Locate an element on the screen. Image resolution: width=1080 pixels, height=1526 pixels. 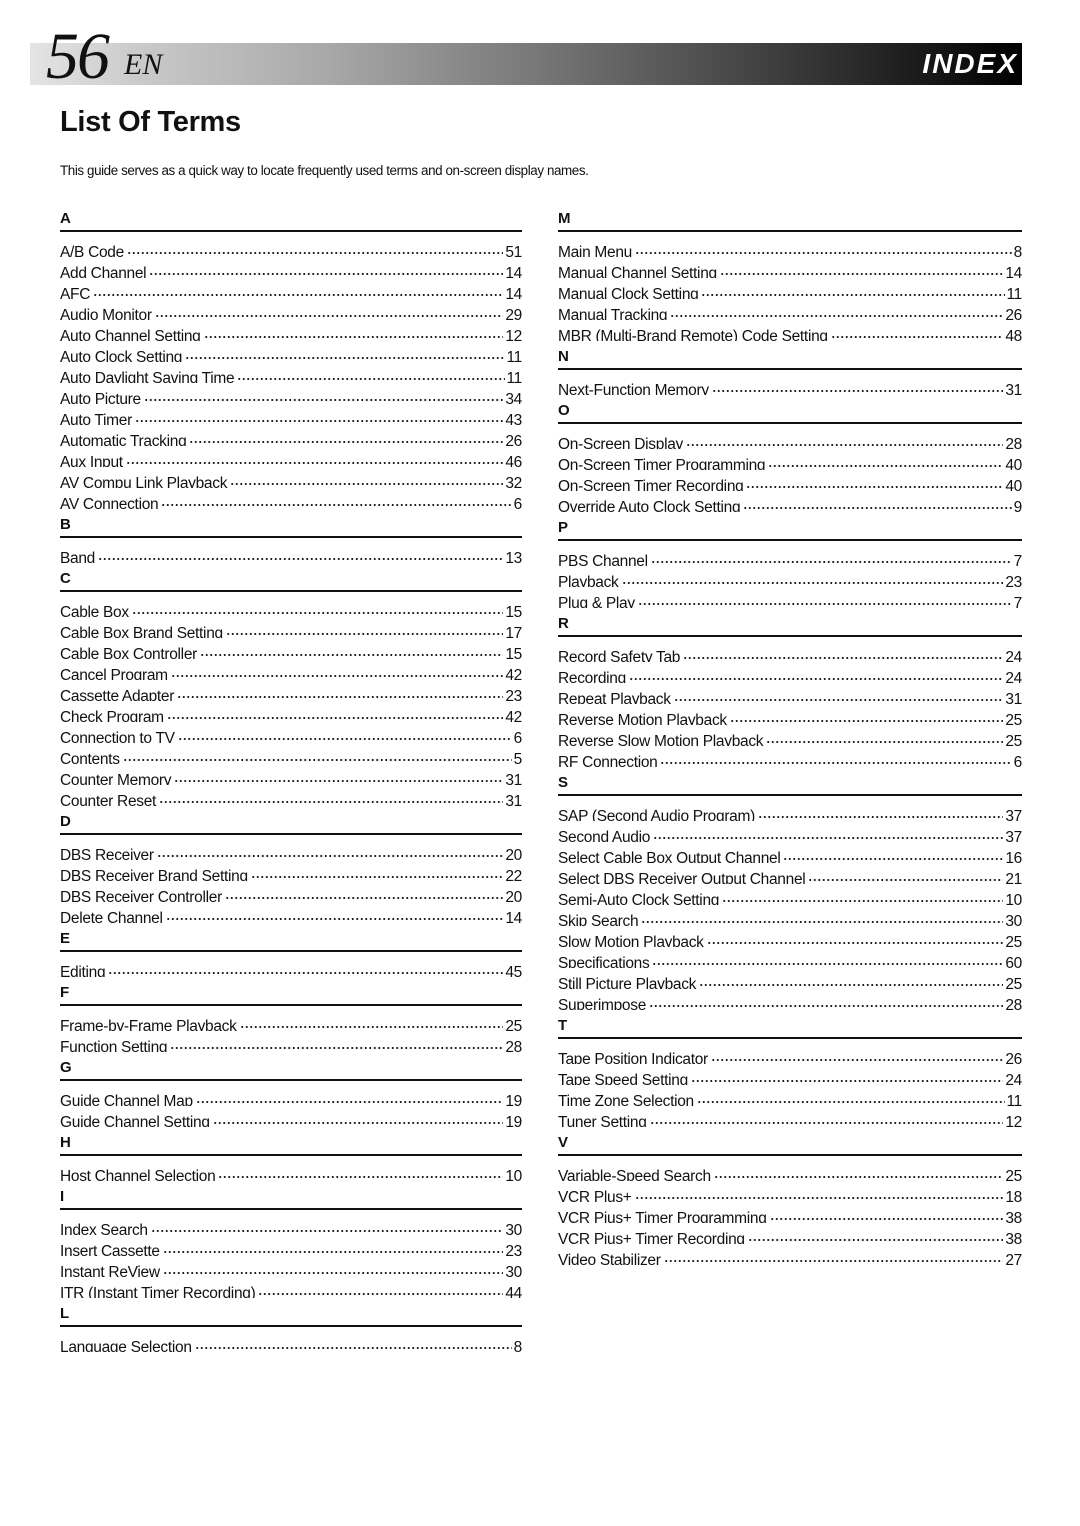
page-title: List Of Terms is located at coordinates (150, 122).